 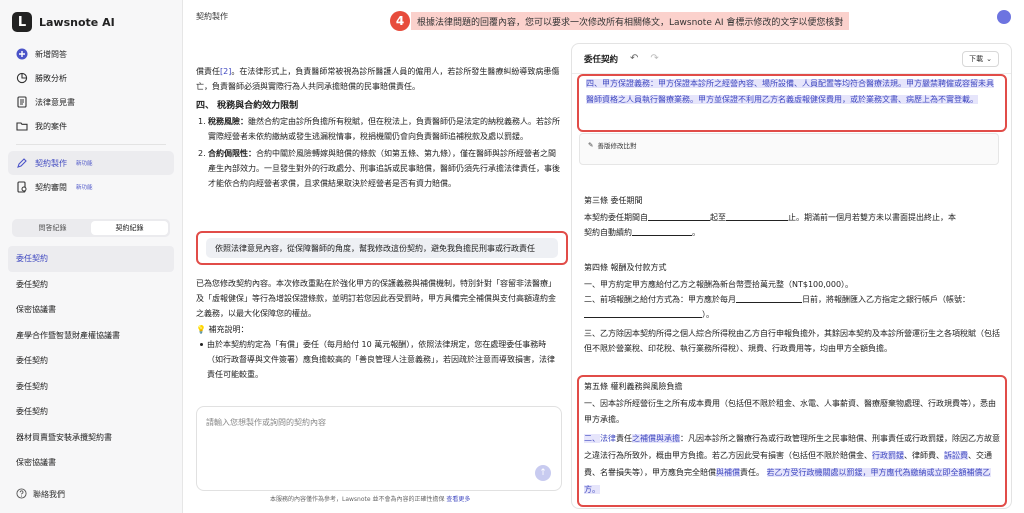 I want to click on nav-label: 新增問答, so click(x=51, y=54).